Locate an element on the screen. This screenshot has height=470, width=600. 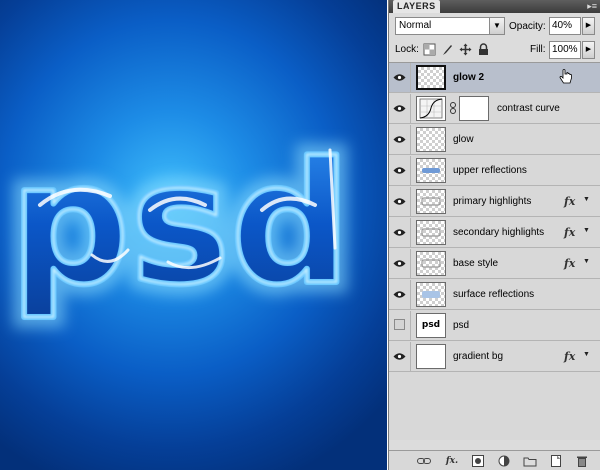
opacity-input: 40% is located at coordinates (565, 26).